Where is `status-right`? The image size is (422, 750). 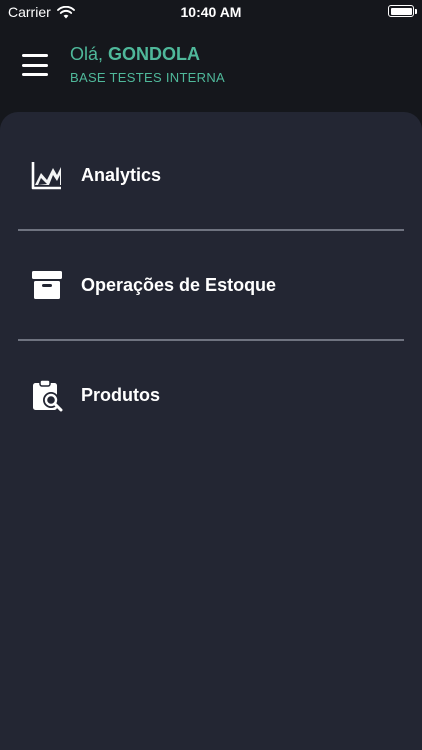 status-right is located at coordinates (402, 11).